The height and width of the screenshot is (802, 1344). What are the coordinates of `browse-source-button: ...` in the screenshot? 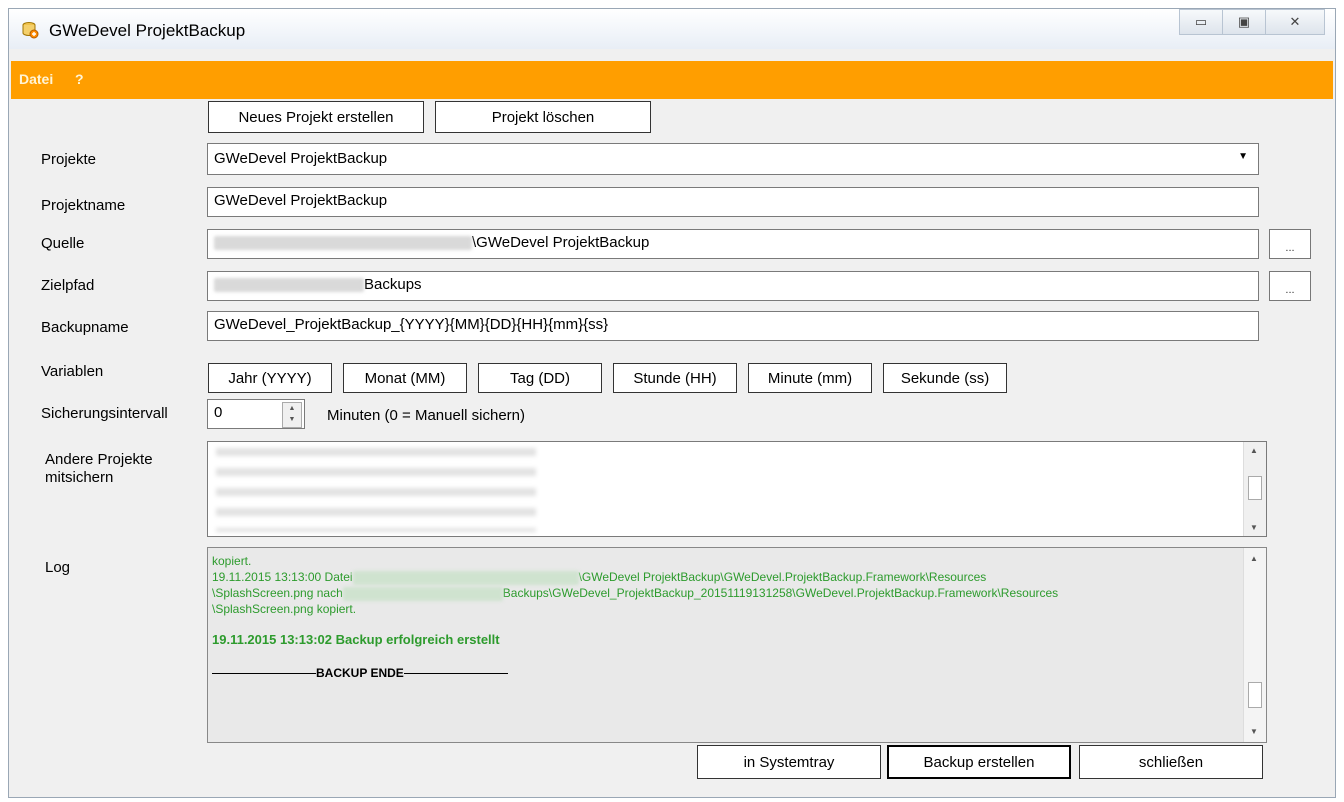 It's located at (1290, 244).